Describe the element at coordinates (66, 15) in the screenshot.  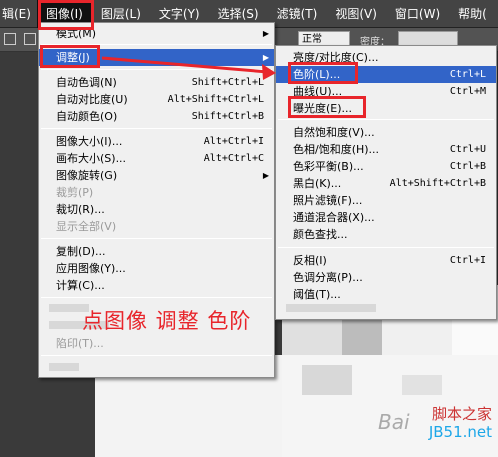
I see `highlight-box-image-menu` at that location.